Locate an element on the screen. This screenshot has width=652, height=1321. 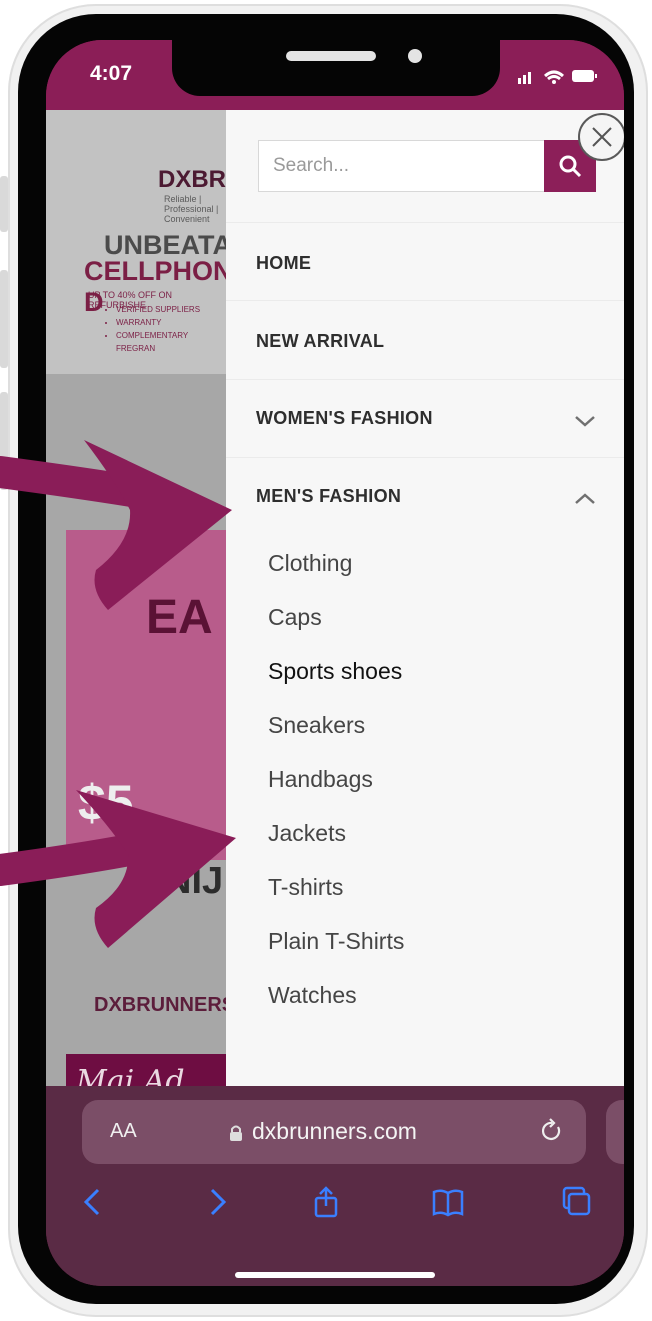
browser-toolbar: AA dxbrunners.com is located at coordinates (335, 1186).